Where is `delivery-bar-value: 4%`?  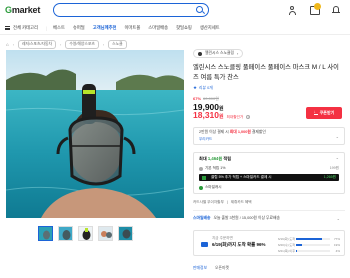 delivery-bar-value: 4% is located at coordinates (337, 251).